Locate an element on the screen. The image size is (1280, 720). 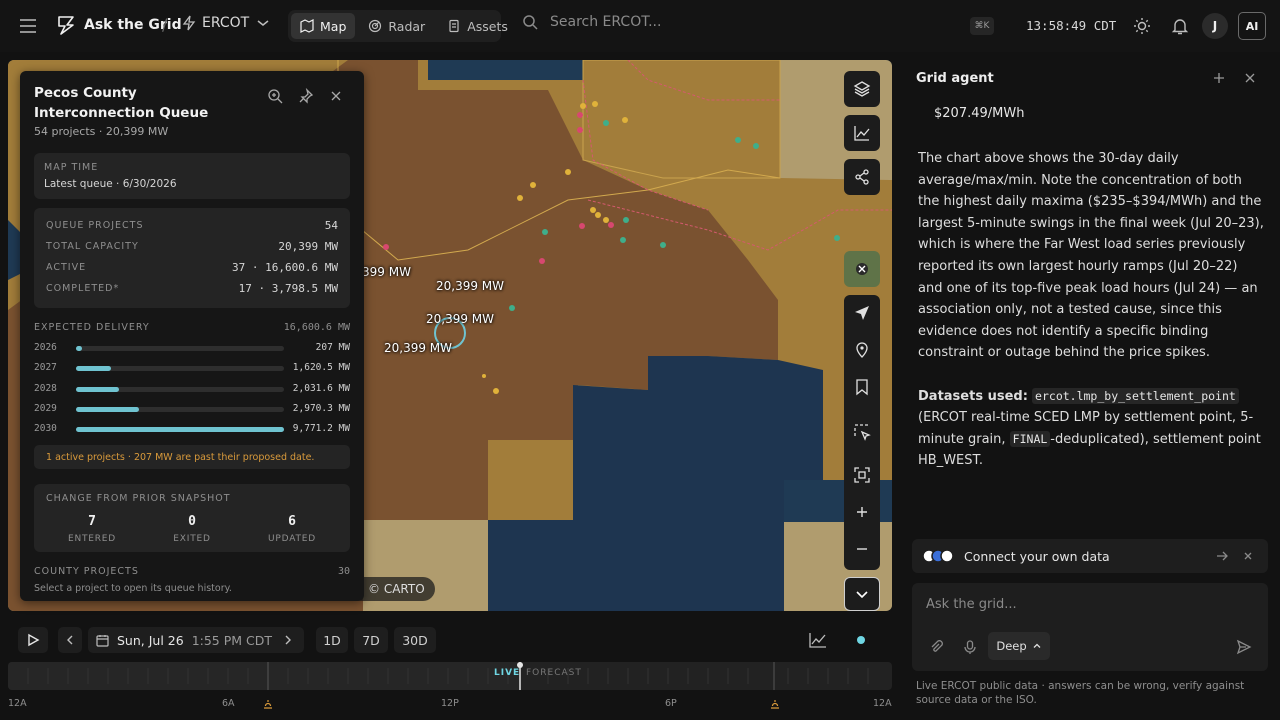
tick-label: 6P is located at coordinates (671, 703).